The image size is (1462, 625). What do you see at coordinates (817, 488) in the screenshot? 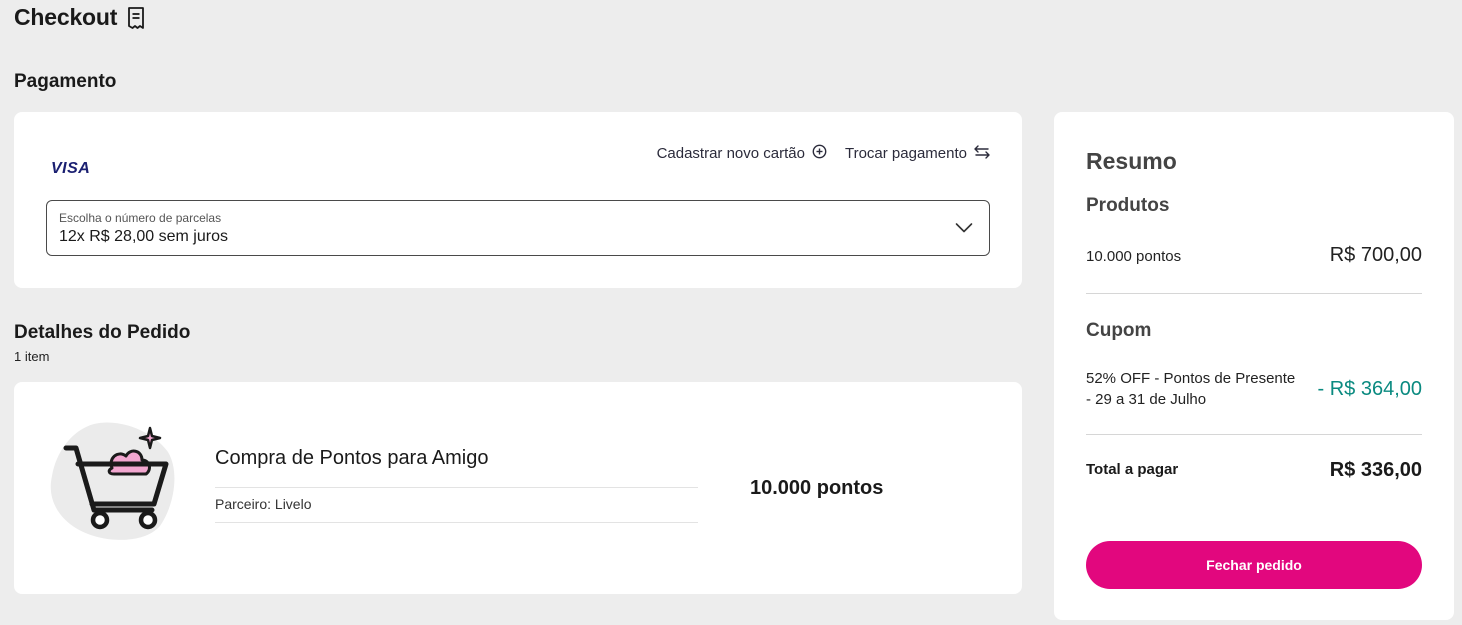
I see `product-points: 10.000 pontos` at bounding box center [817, 488].